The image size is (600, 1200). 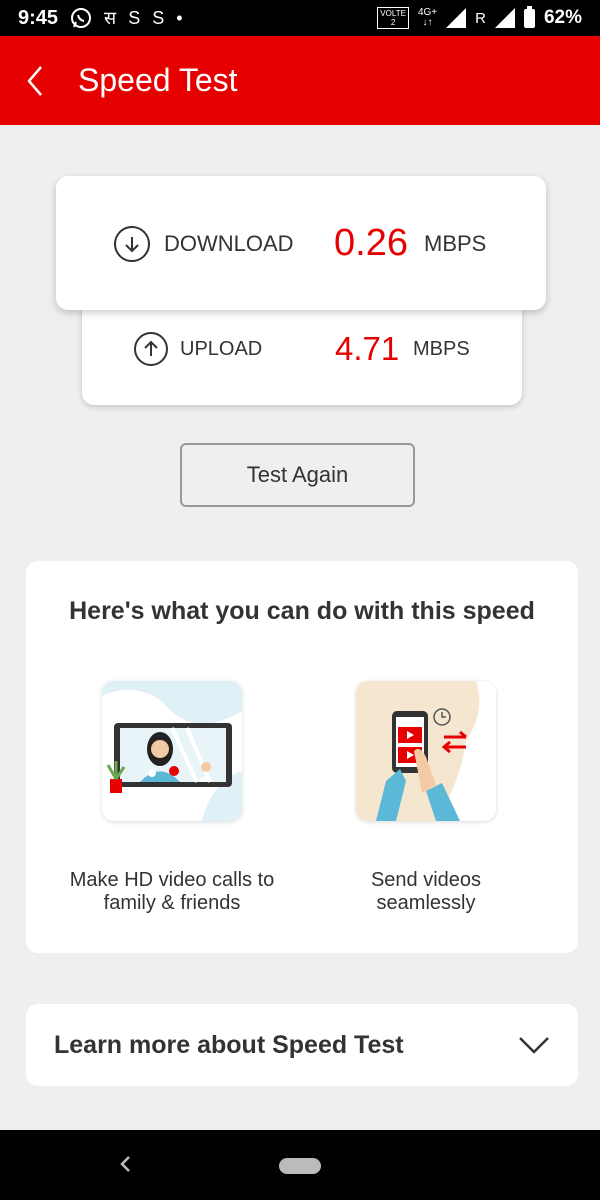 What do you see at coordinates (426, 880) in the screenshot?
I see `caption-line: Send videos` at bounding box center [426, 880].